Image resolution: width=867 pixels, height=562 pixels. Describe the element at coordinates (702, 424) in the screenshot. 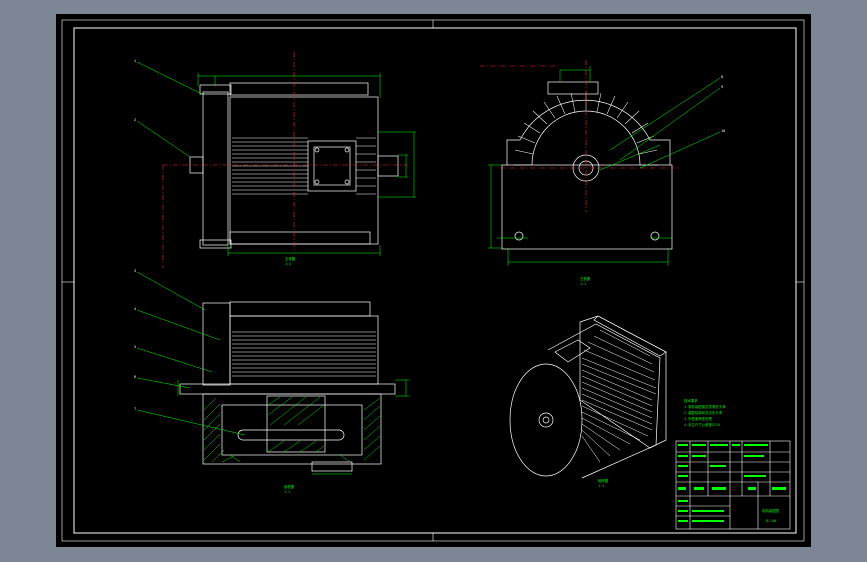

I see `notes-line-4: 4.未注尺寸公差按IT14` at that location.